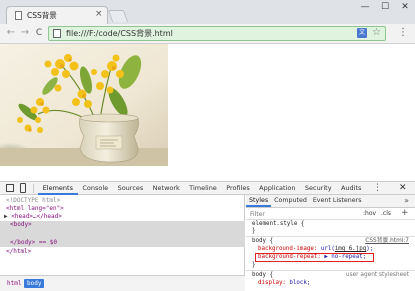  I want to click on tab-sources: Sources, so click(130, 188).